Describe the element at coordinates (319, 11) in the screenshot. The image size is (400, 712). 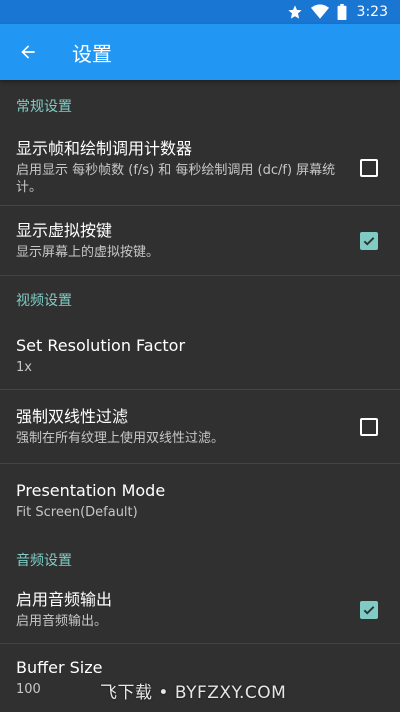
I see `wifi-icon` at that location.